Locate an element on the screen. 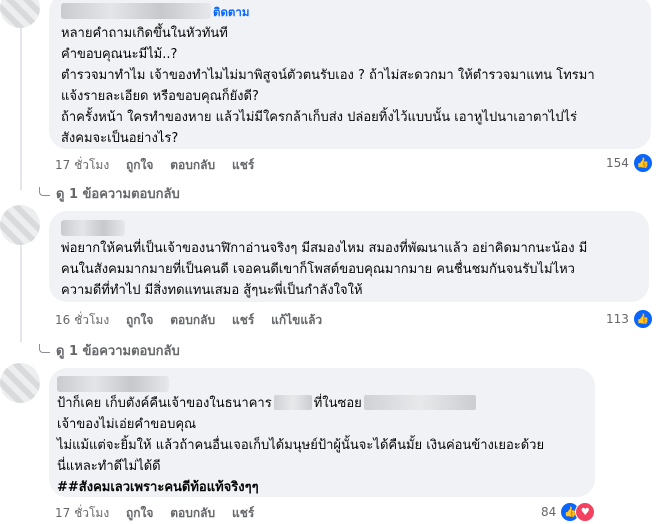 Image resolution: width=657 pixels, height=524 pixels. comment-meta: 16 ชั่วโมง ถูกใจ ตอบกลับ แชร์ แก้ไขแล้ว is located at coordinates (195, 320).